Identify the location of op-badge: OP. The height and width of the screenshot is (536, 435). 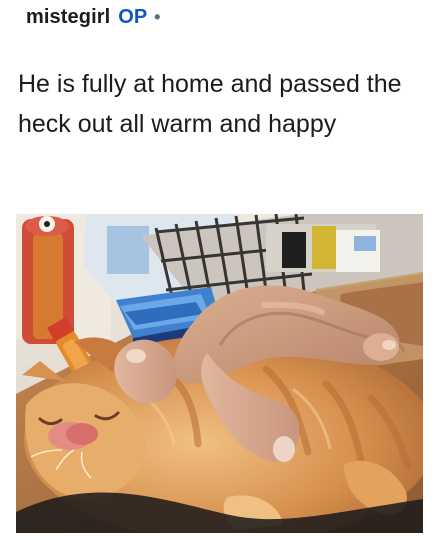
(133, 17).